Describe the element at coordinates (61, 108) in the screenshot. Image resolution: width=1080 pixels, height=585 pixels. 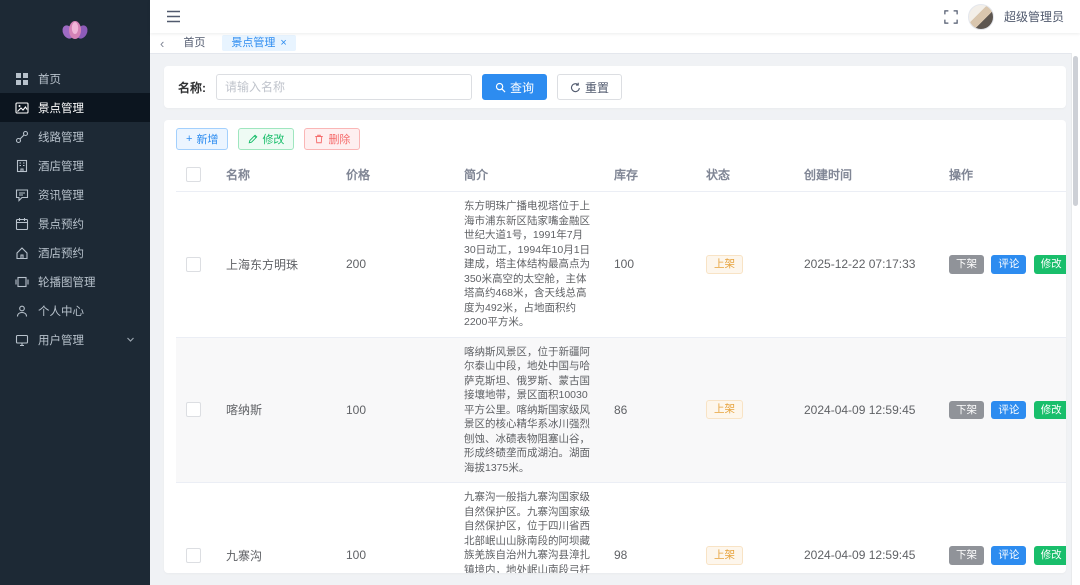
I see `sidebar-item-label: 景点管理` at that location.